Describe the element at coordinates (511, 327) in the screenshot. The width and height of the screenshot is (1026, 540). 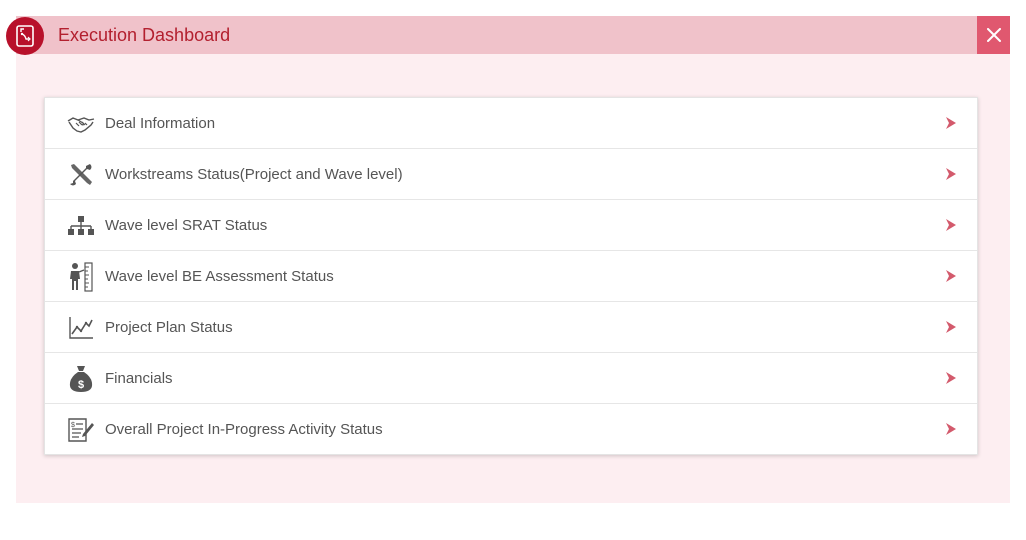
I see `menu-item-project-plan-status: Project Plan Status` at that location.